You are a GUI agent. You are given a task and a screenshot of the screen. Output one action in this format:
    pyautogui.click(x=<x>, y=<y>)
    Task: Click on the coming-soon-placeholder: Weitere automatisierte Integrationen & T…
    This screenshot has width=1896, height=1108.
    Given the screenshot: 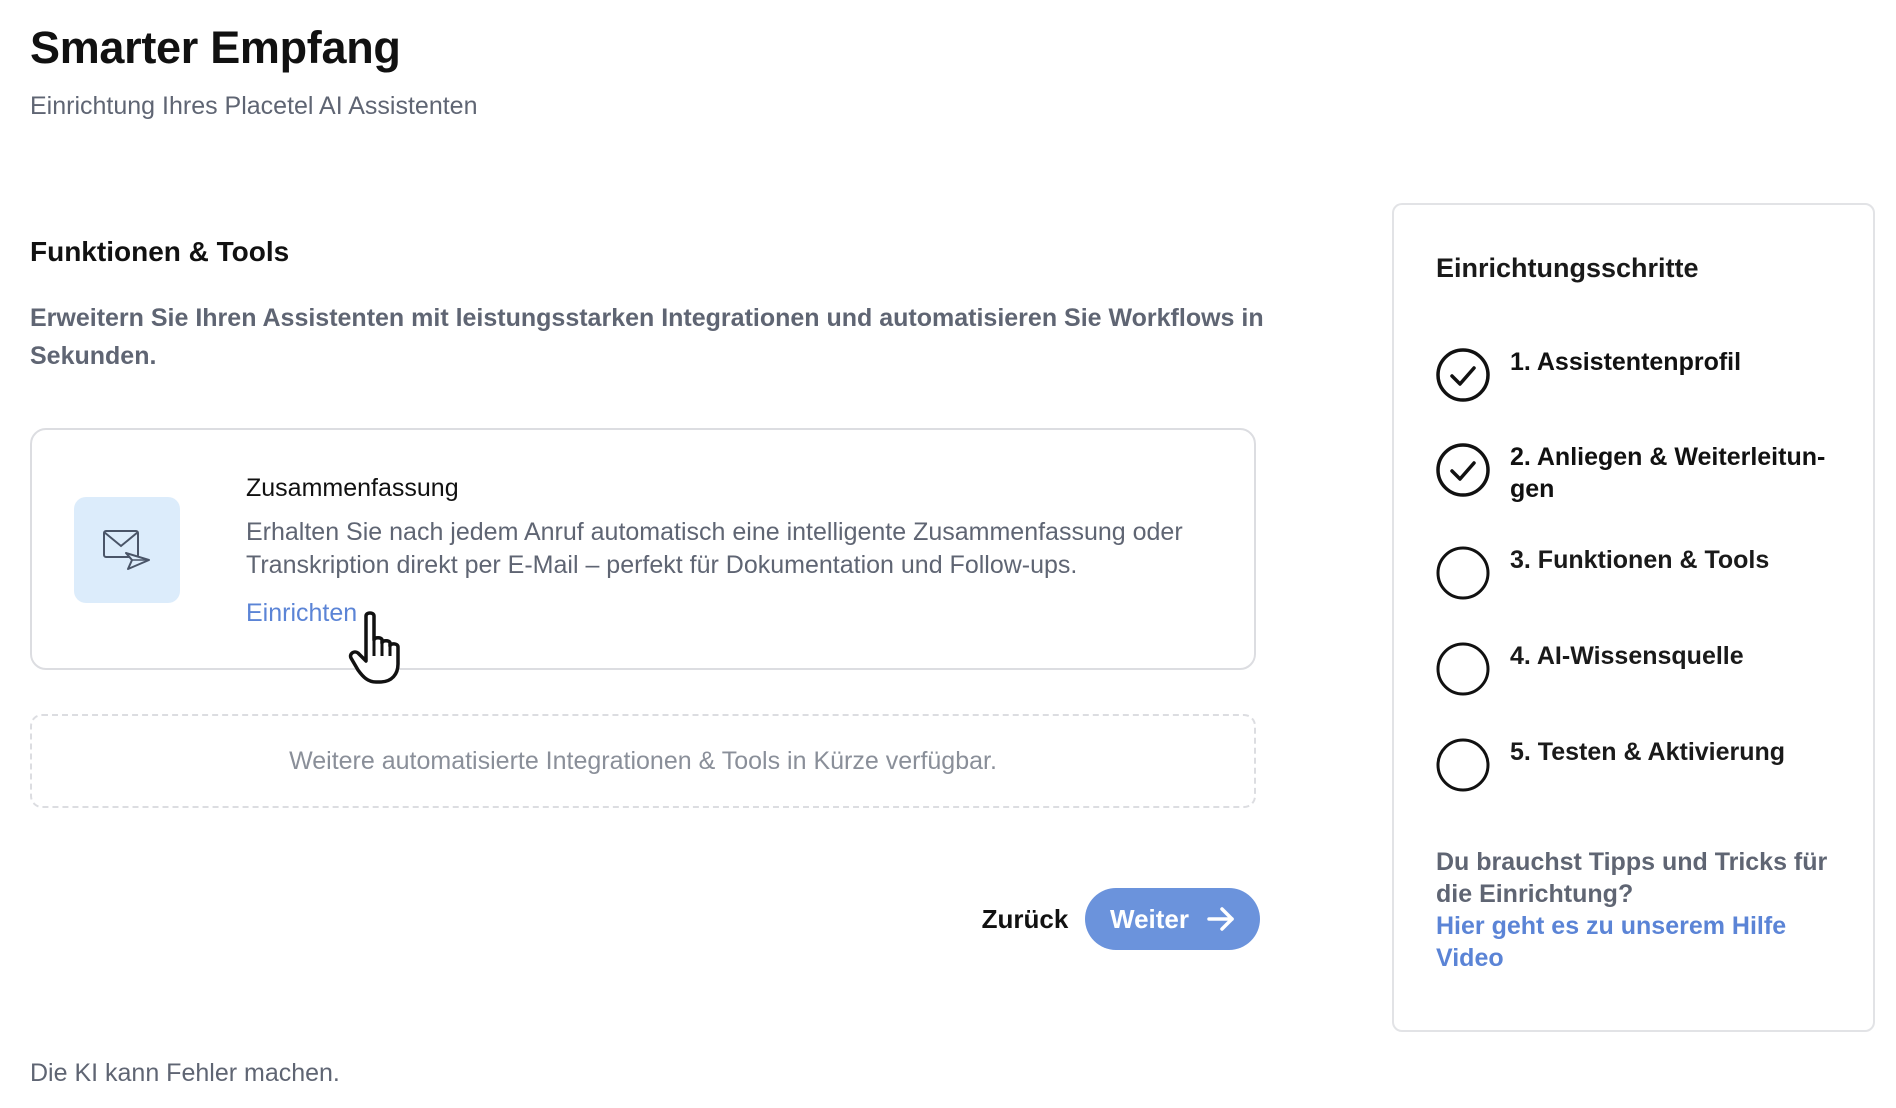 What is the action you would take?
    pyautogui.click(x=643, y=761)
    